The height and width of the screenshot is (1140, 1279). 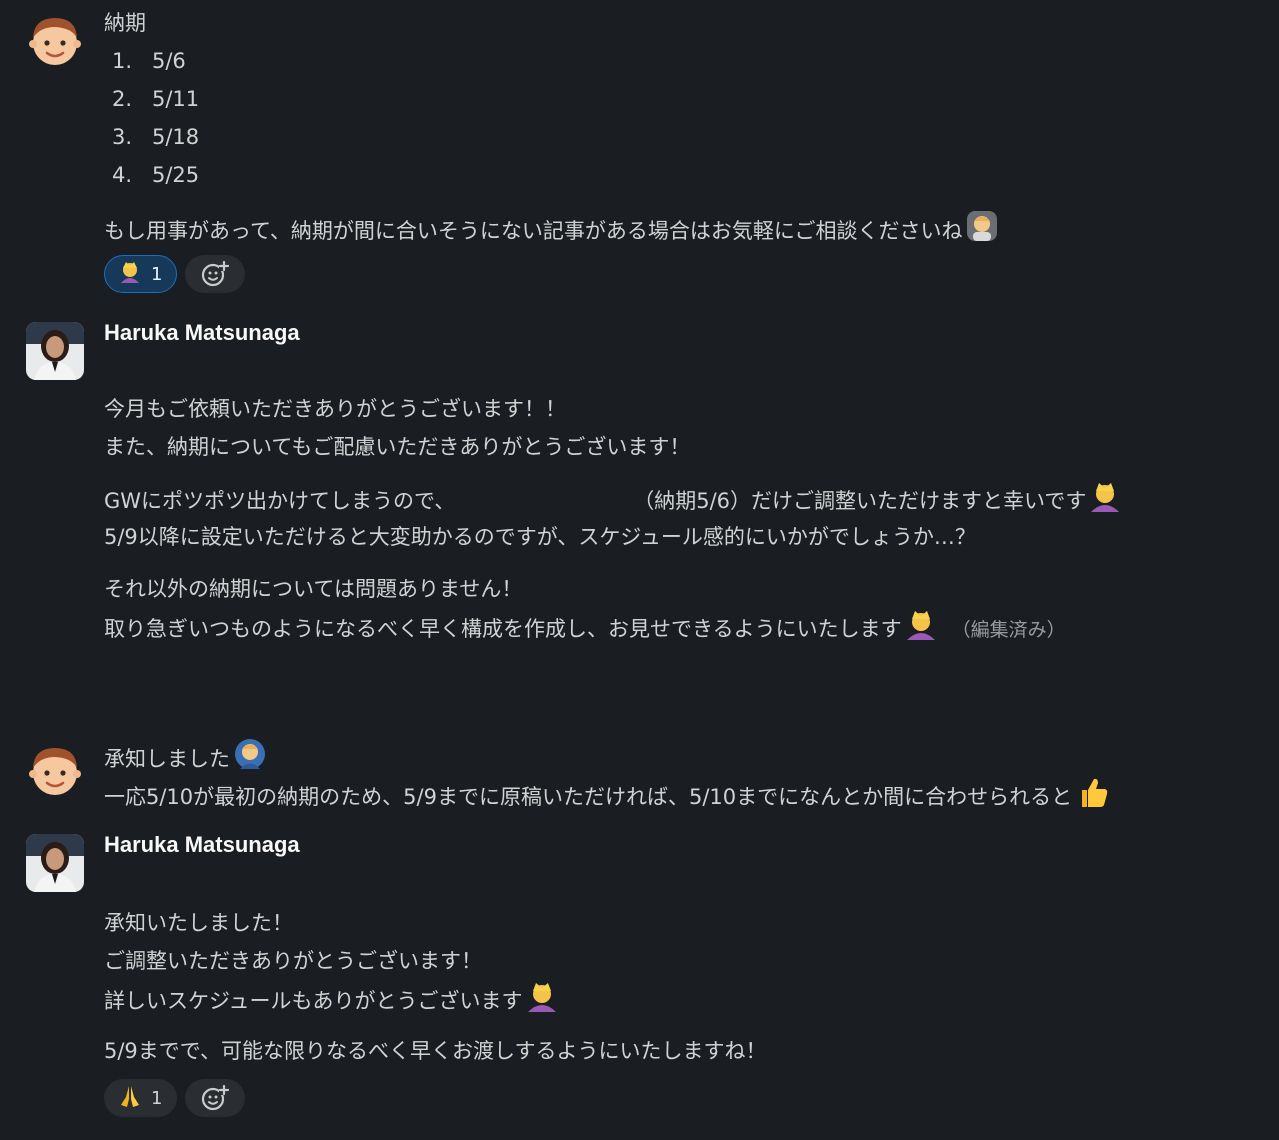 I want to click on person-gesturing-ok-icon, so click(x=982, y=232).